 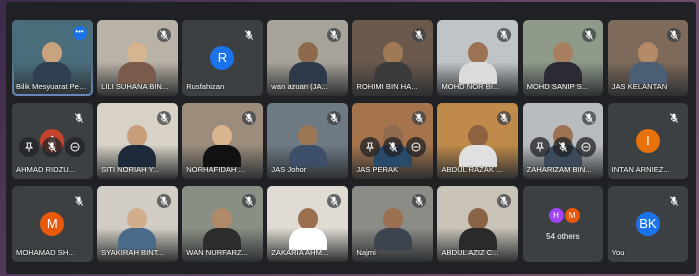 I want to click on participant-tile: BK You, so click(x=648, y=224).